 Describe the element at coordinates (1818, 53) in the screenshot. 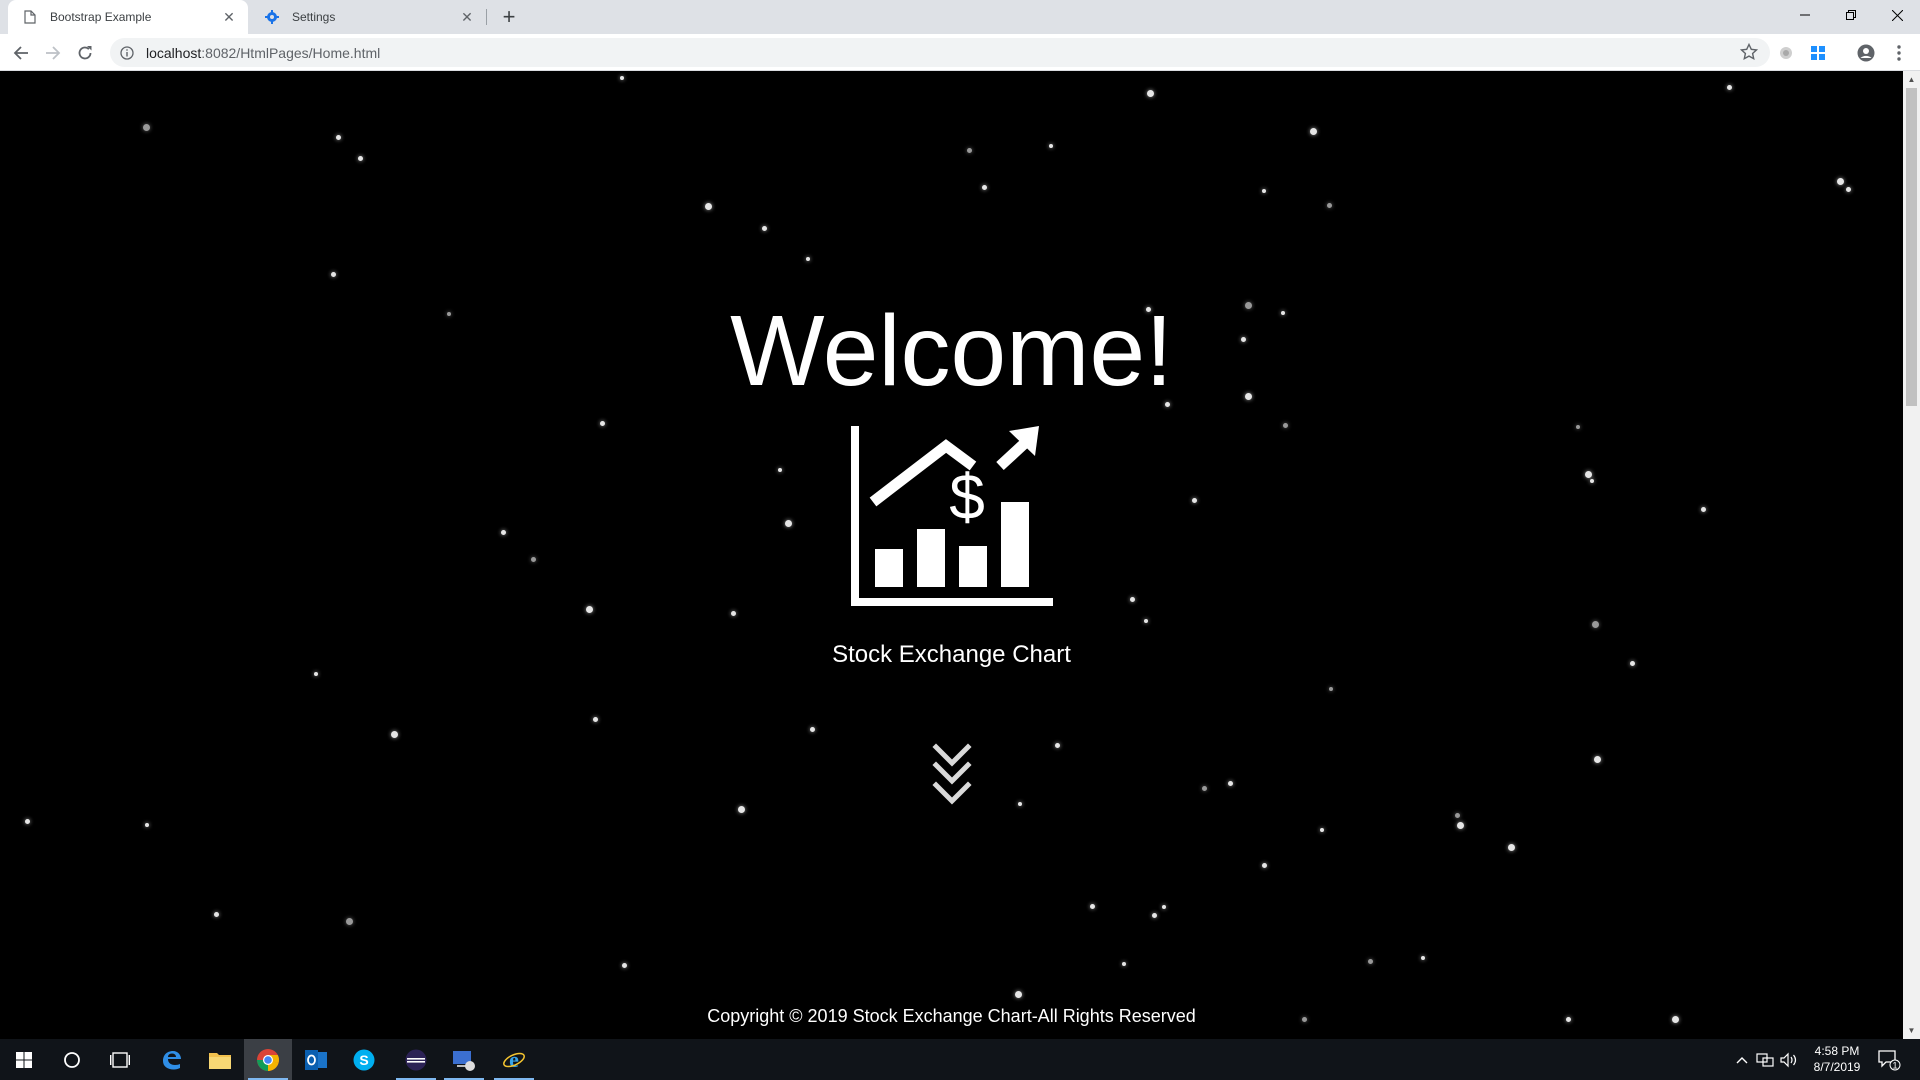

I see `windows-extension-icon` at that location.